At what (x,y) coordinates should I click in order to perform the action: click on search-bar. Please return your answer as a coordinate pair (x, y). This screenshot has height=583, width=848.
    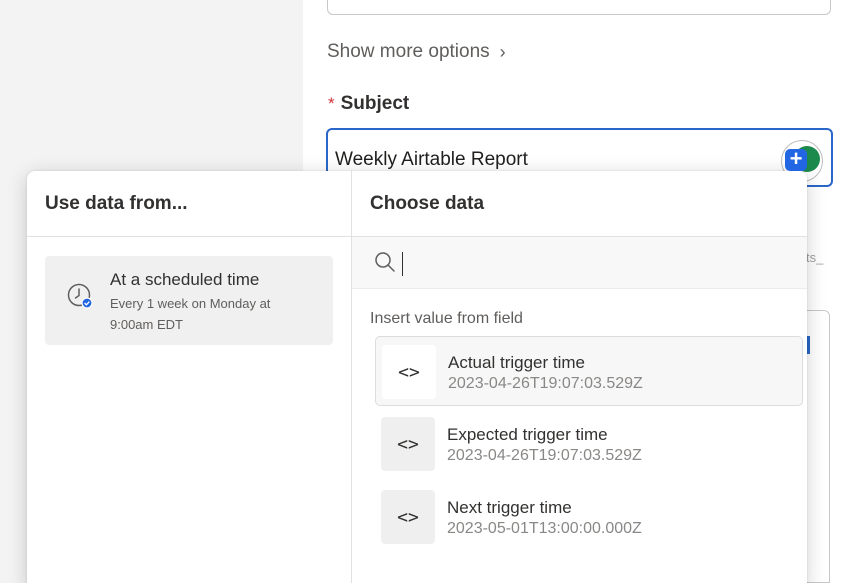
    Looking at the image, I should click on (579, 263).